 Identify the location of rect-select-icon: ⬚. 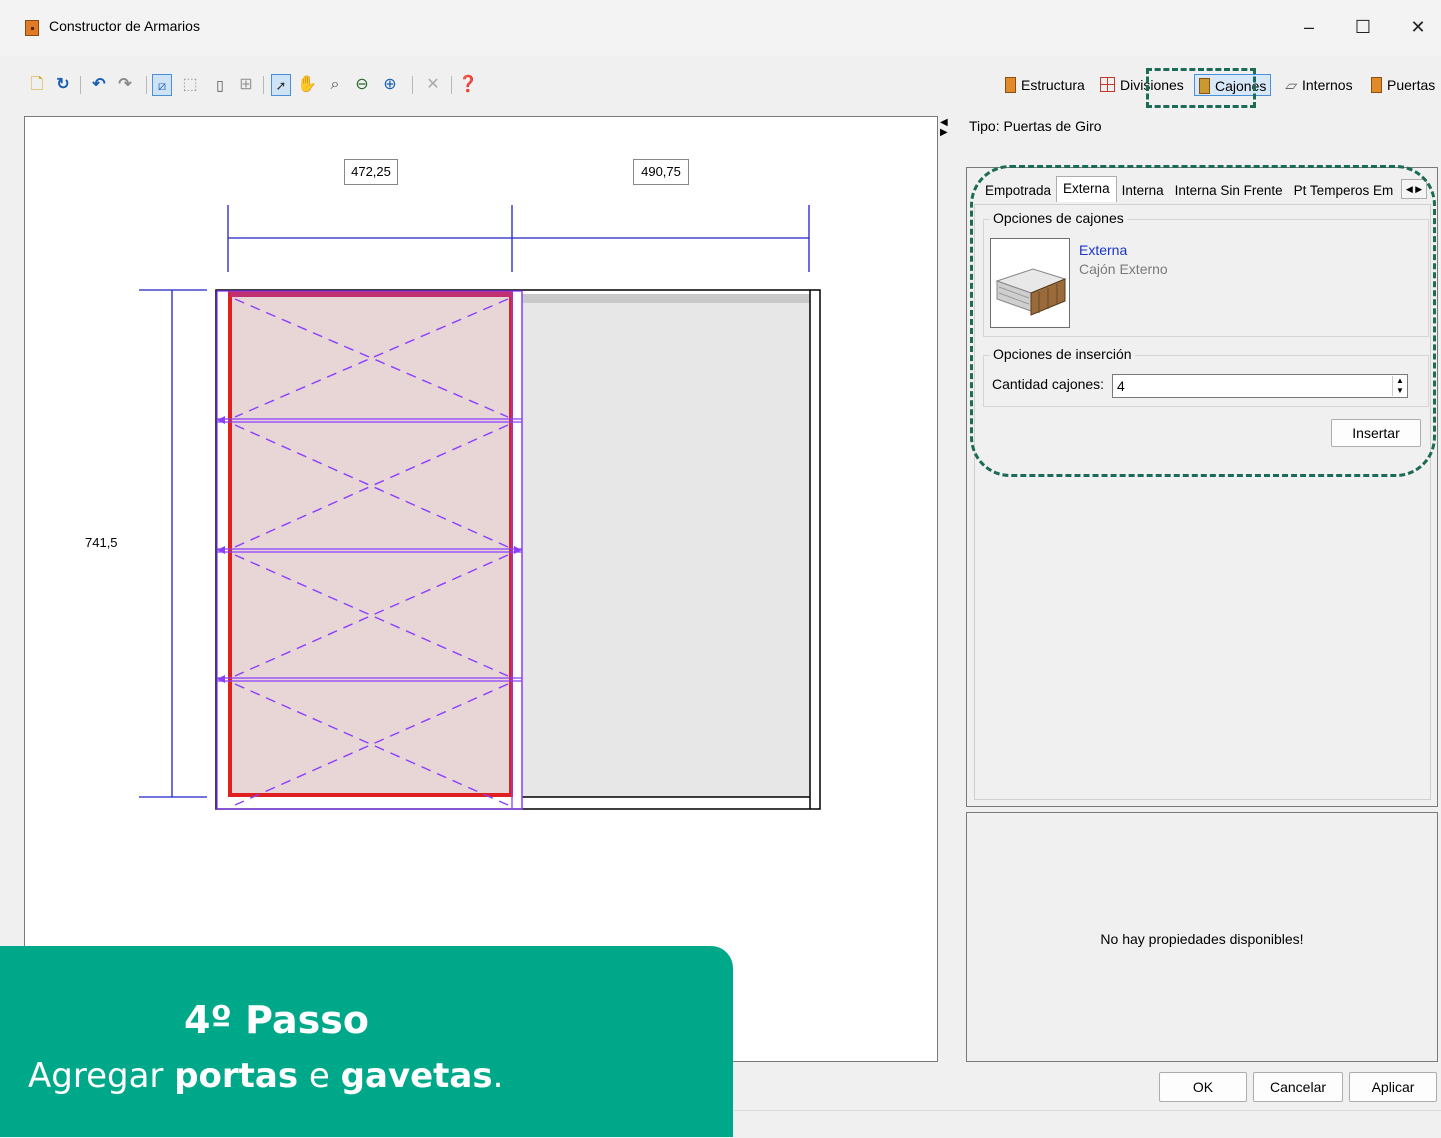
(190, 85).